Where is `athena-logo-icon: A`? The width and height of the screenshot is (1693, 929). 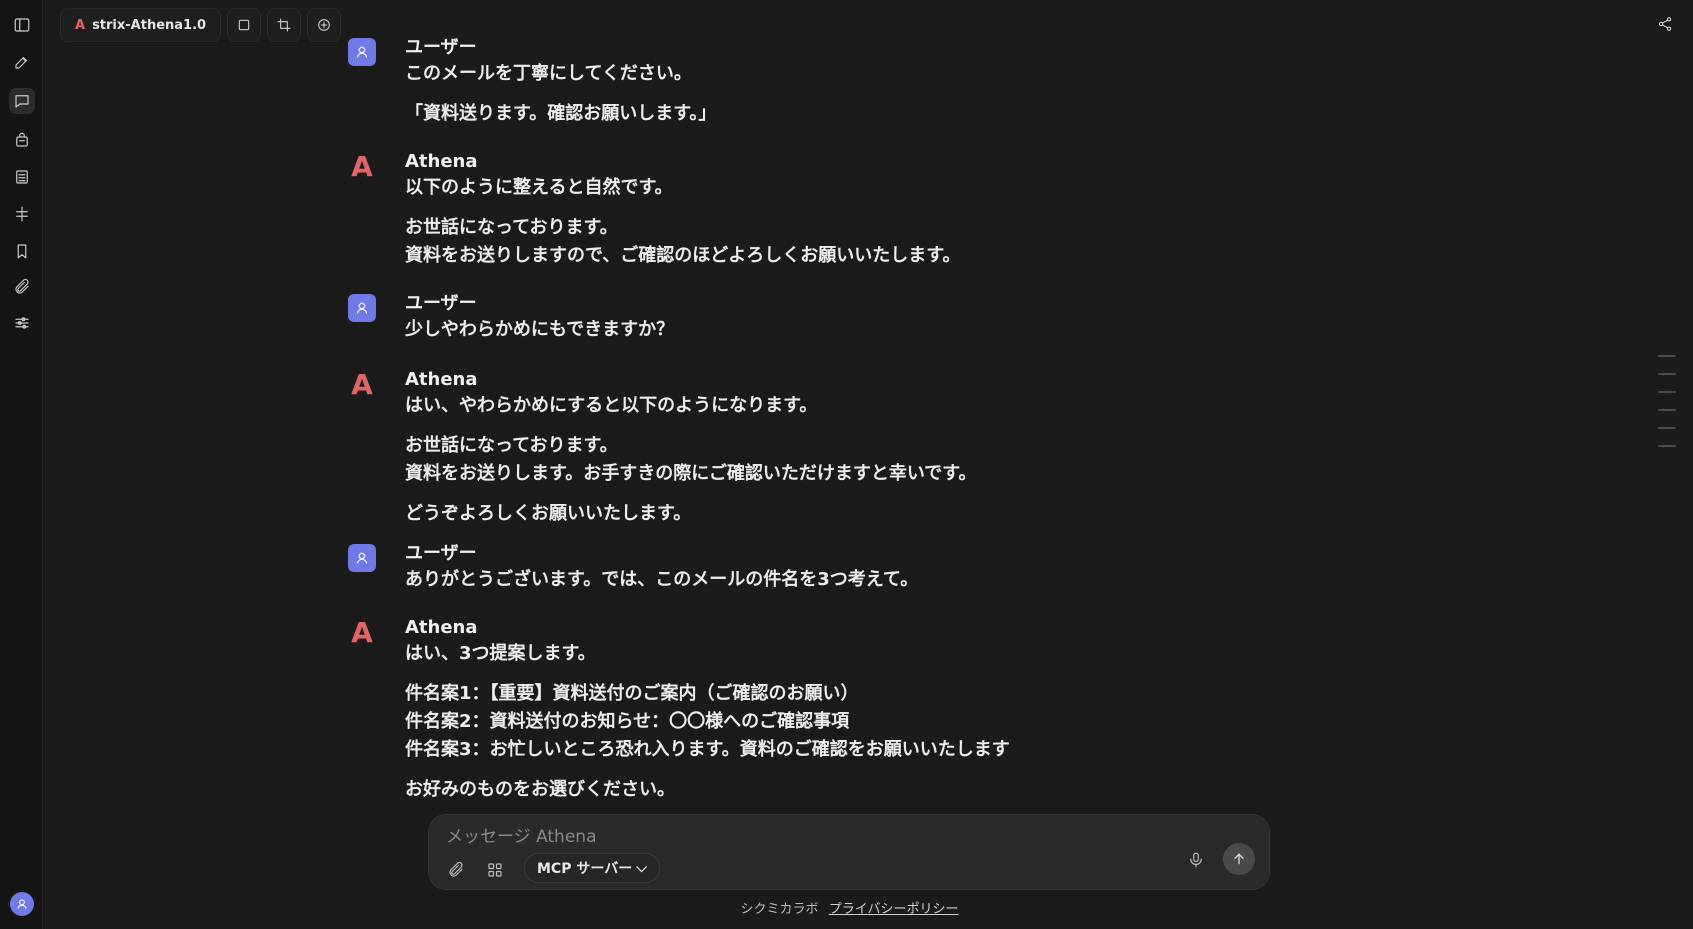
athena-logo-icon: A is located at coordinates (80, 25).